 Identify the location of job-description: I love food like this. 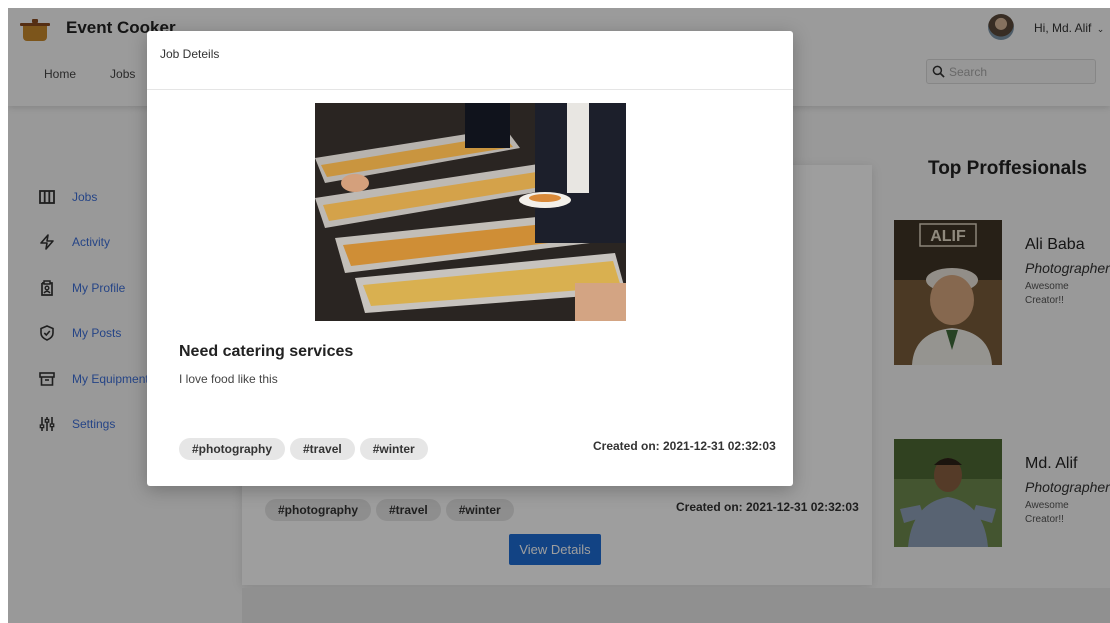
(228, 379).